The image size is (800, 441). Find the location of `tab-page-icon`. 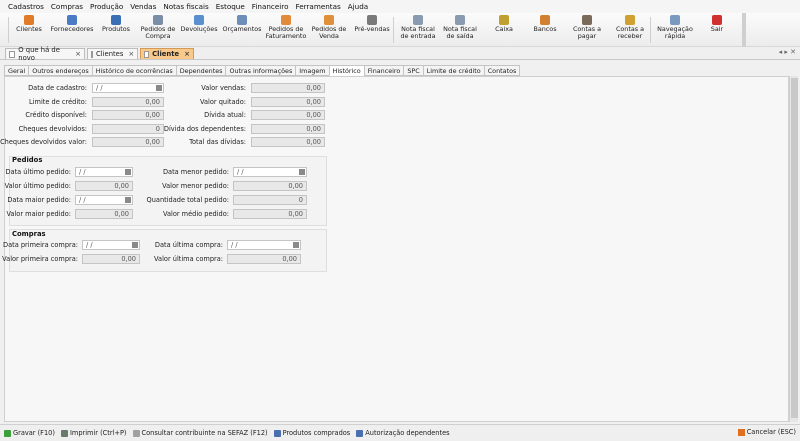

tab-page-icon is located at coordinates (92, 54).